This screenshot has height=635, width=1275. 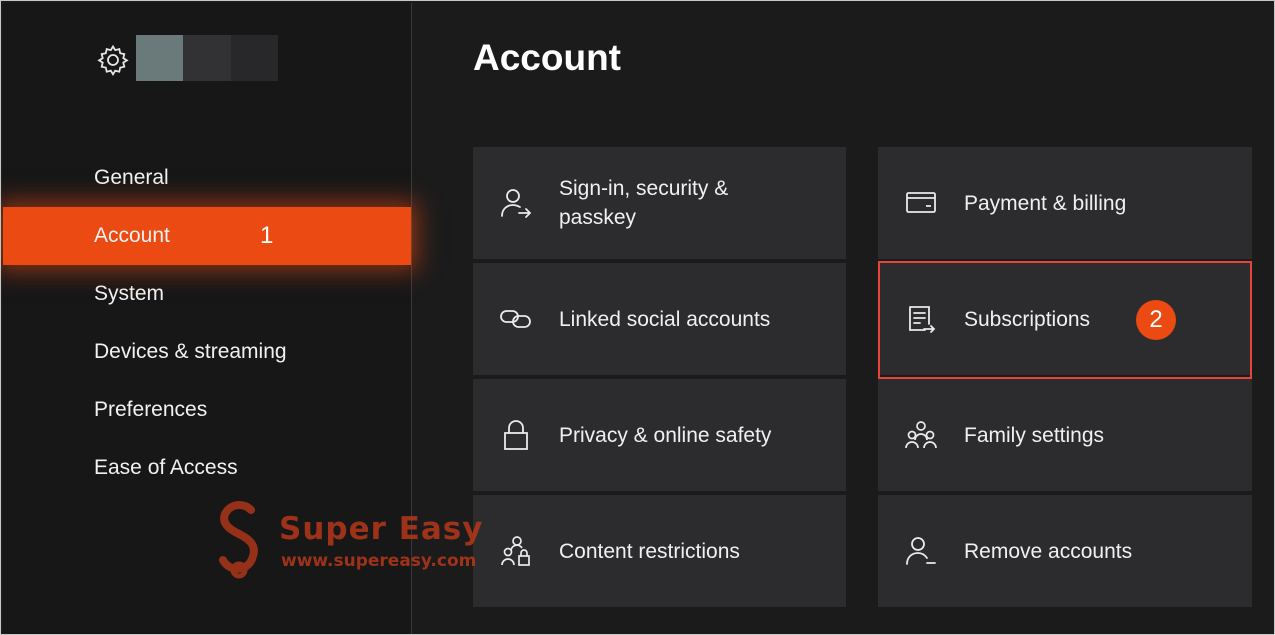 I want to click on sidebar-item-system: System, so click(x=207, y=294).